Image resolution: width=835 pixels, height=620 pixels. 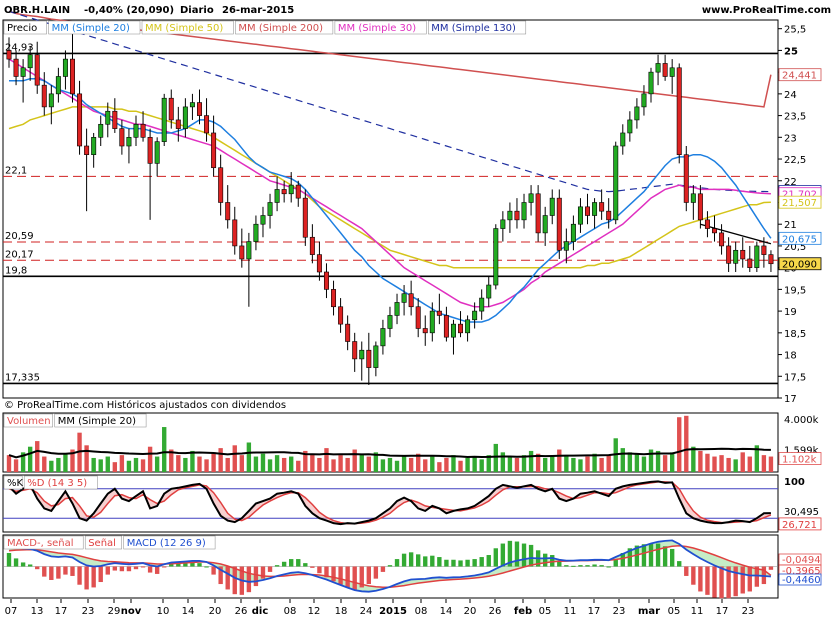 What do you see at coordinates (290, 611) in the screenshot?
I see `x-tick-label: 08` at bounding box center [290, 611].